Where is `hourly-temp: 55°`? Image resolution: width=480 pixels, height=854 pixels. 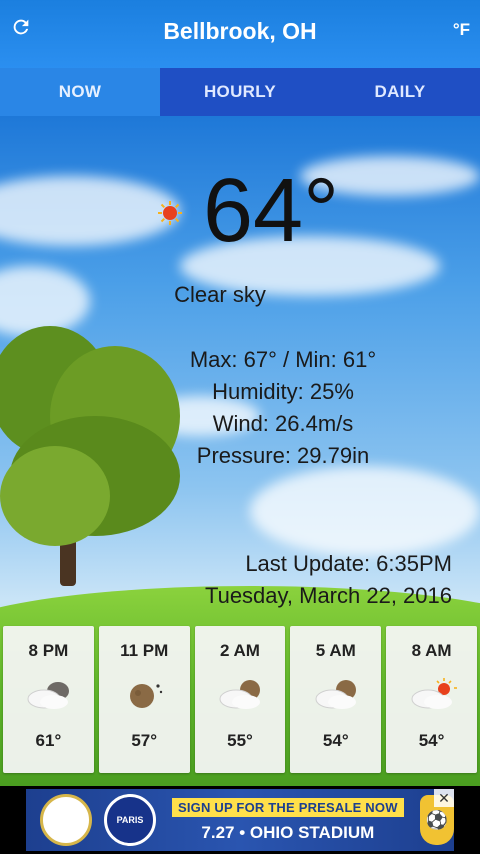
hourly-temp: 55° is located at coordinates (240, 740).